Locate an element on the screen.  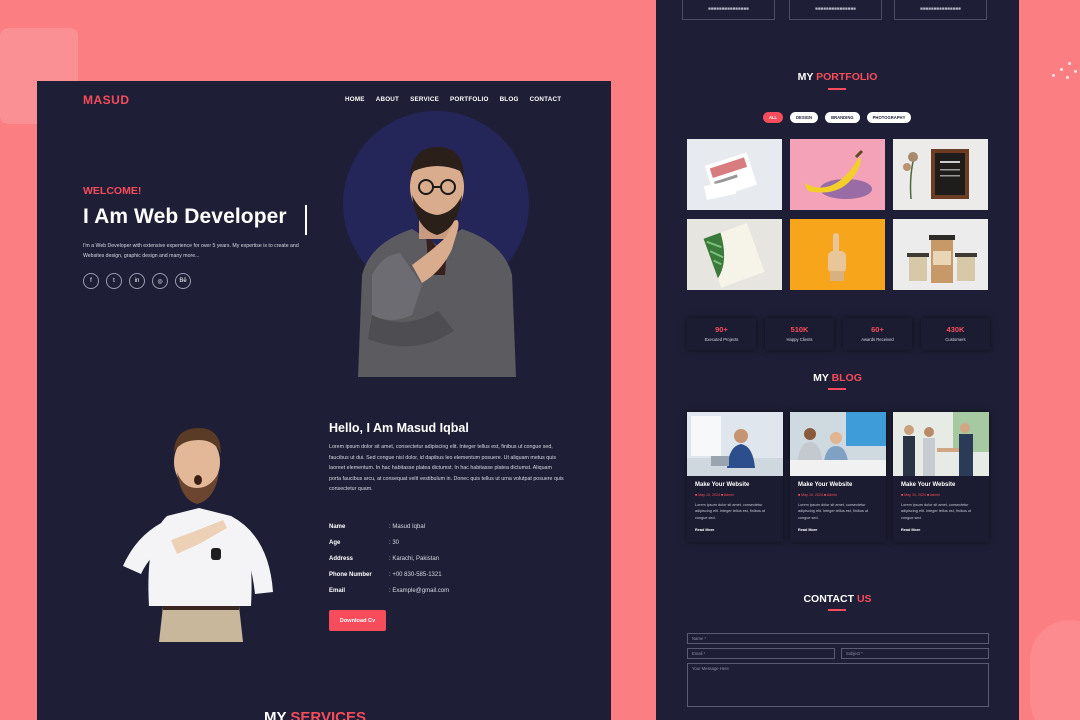
blog-section-title: MY BLOG is located at coordinates (837, 378).